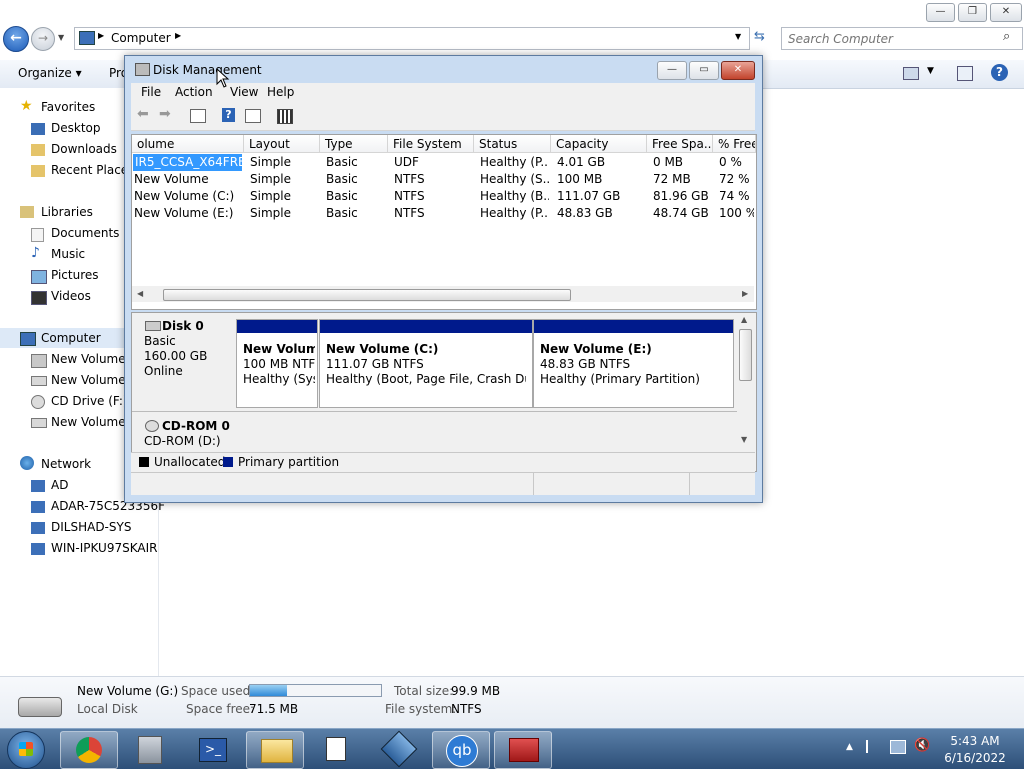  Describe the element at coordinates (398, 749) in the screenshot. I see `taskbar-virtualbox` at that location.